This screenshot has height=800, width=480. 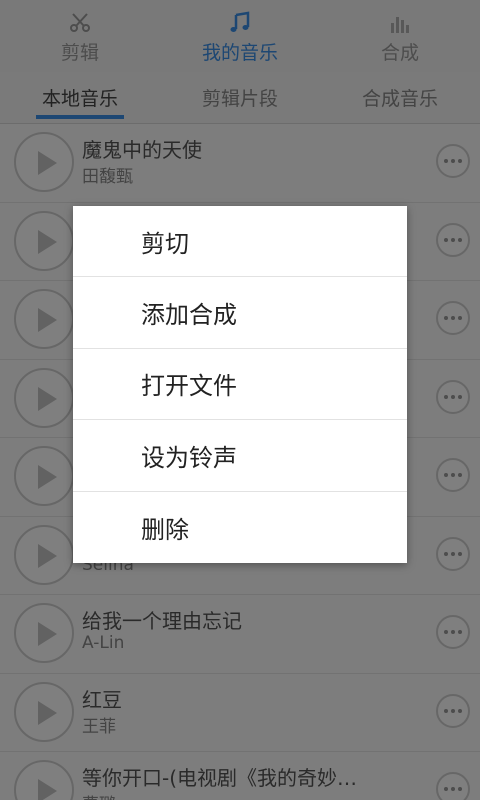 I want to click on menu-item-add-to-compose: 添加合成, so click(x=240, y=313).